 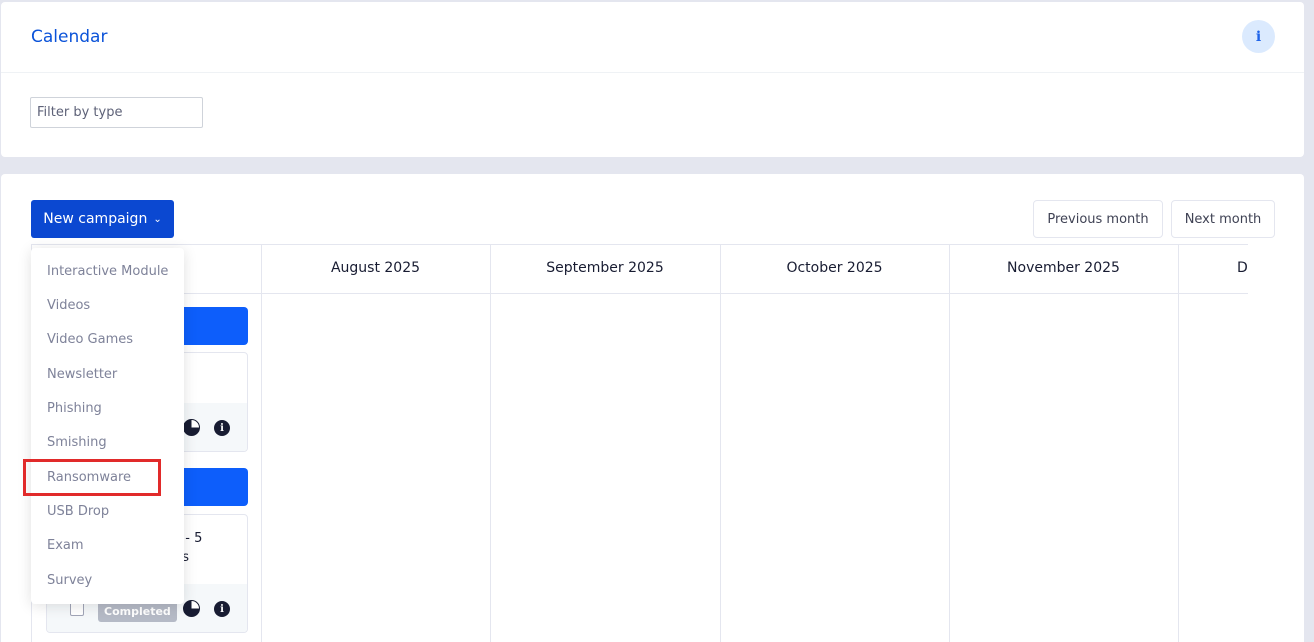 What do you see at coordinates (834, 268) in the screenshot?
I see `month-header-october: October 2025` at bounding box center [834, 268].